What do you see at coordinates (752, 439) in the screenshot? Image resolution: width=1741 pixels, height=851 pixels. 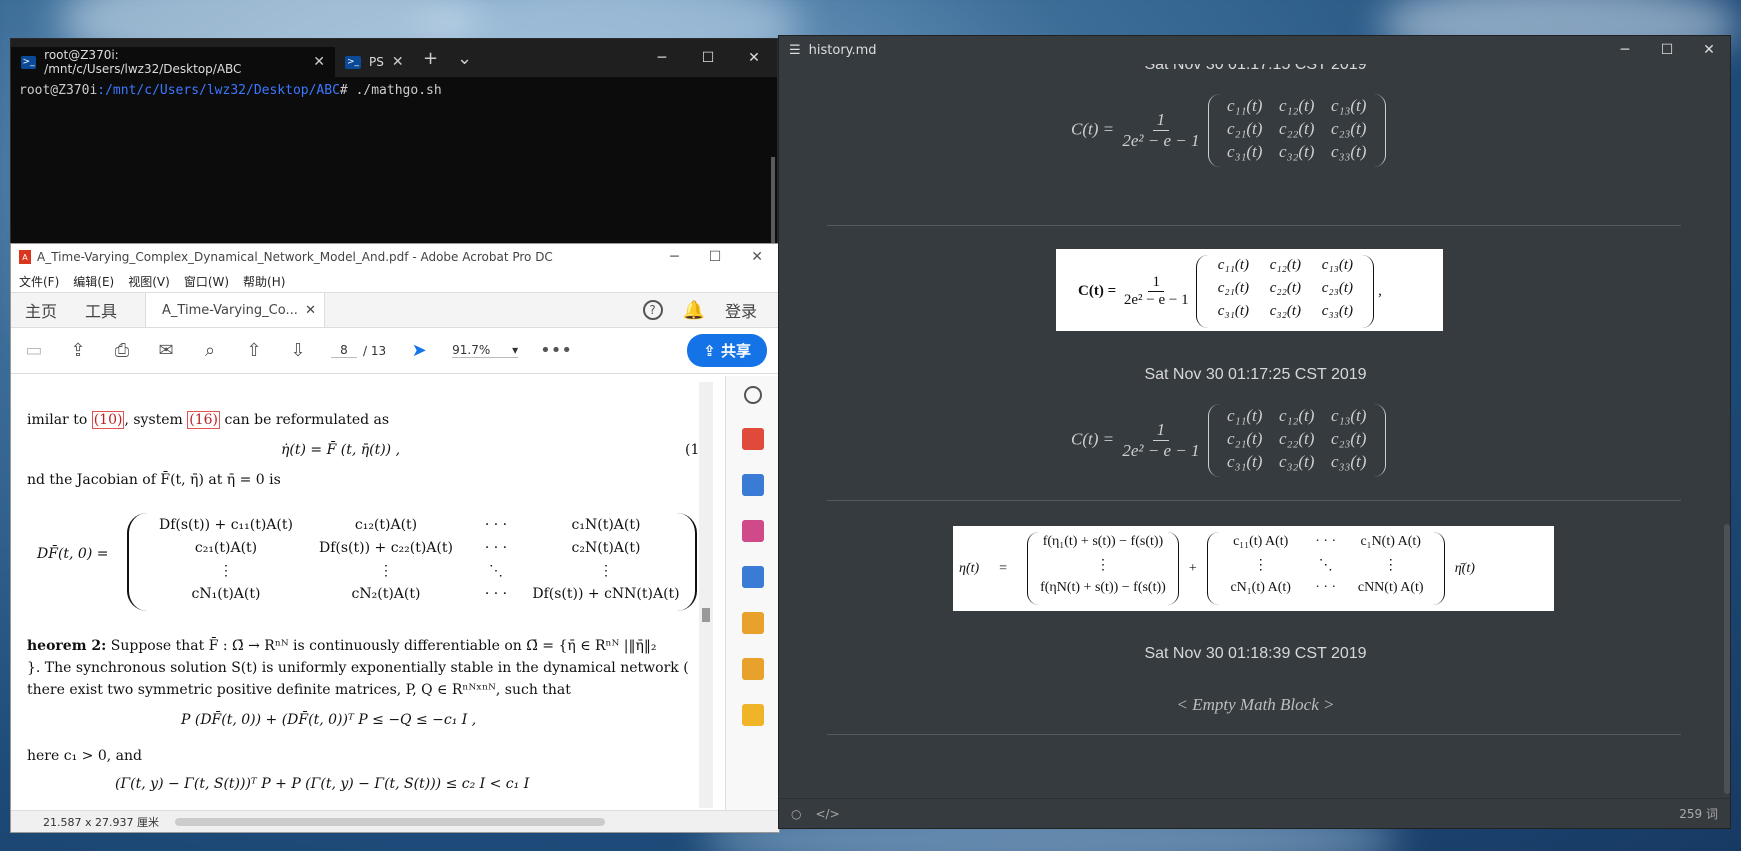 I see `export-pdf-icon` at bounding box center [752, 439].